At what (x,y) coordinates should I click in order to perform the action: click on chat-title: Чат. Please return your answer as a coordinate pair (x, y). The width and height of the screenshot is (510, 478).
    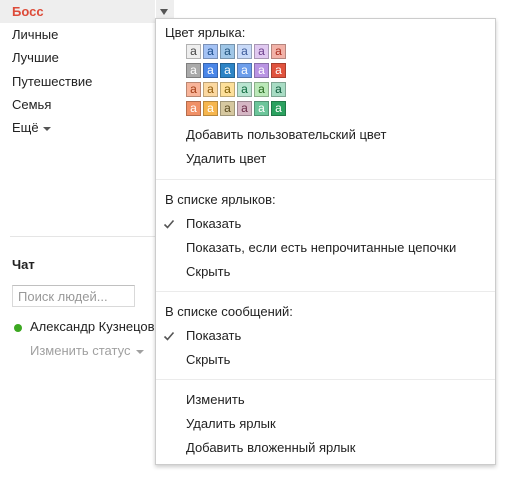
    Looking at the image, I should click on (23, 264).